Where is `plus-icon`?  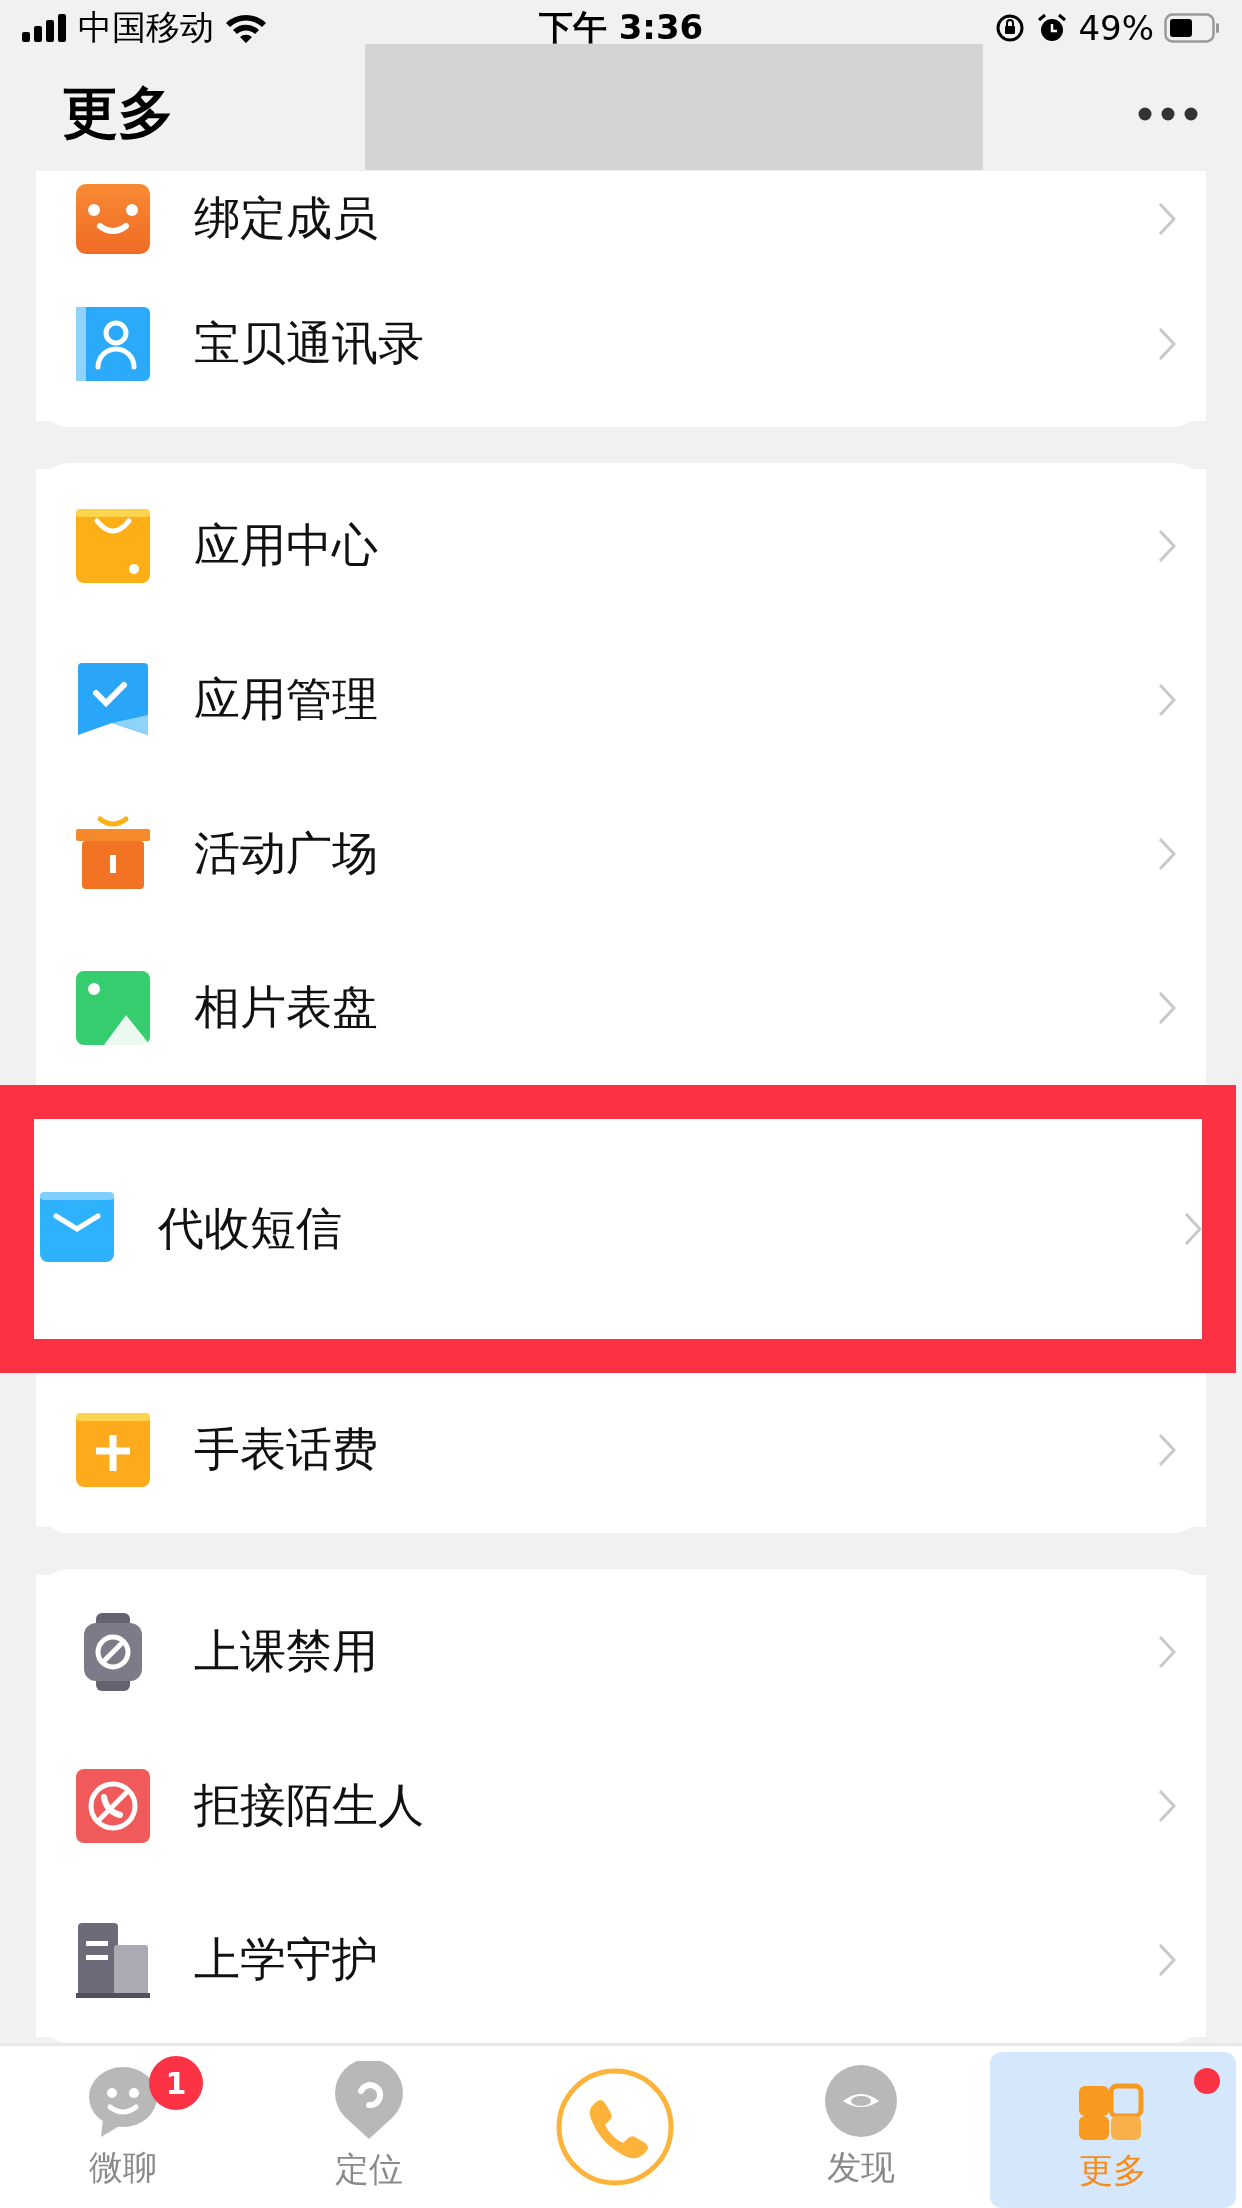 plus-icon is located at coordinates (113, 1450).